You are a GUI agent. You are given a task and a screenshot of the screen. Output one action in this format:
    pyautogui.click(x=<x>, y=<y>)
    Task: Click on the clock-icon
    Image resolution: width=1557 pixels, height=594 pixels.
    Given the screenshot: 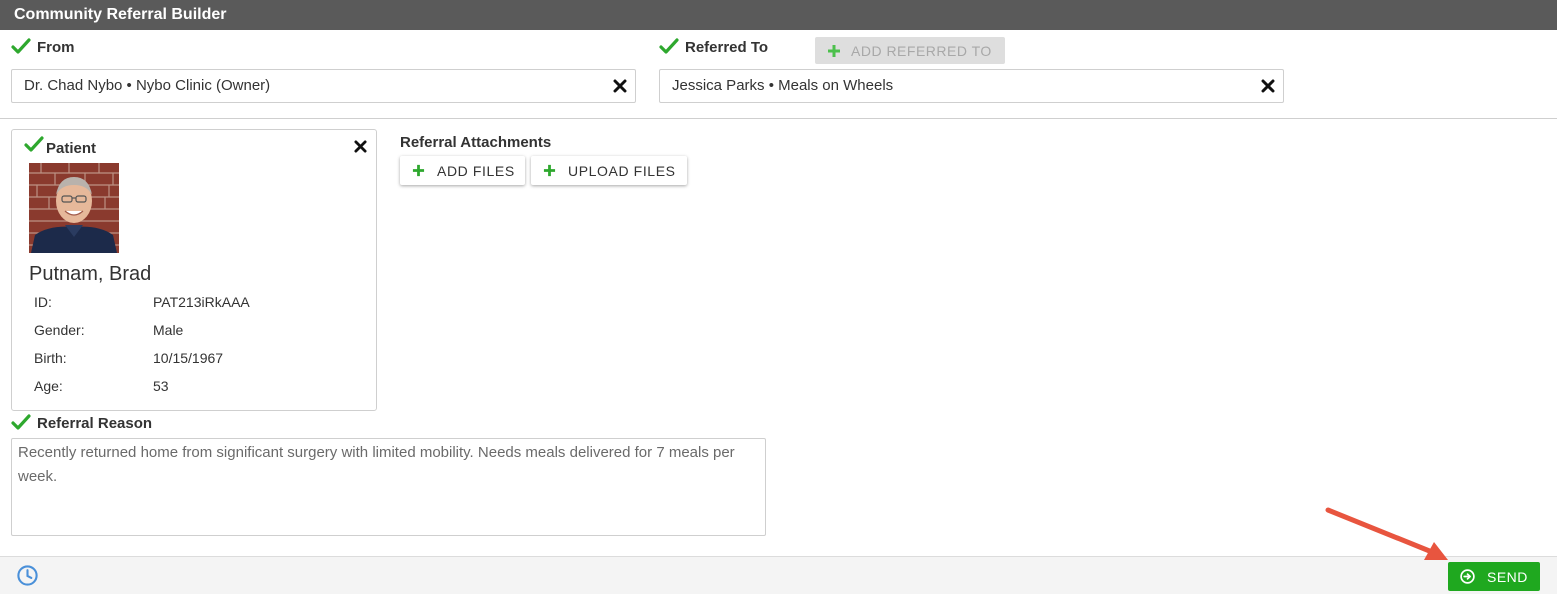 What is the action you would take?
    pyautogui.click(x=27, y=575)
    